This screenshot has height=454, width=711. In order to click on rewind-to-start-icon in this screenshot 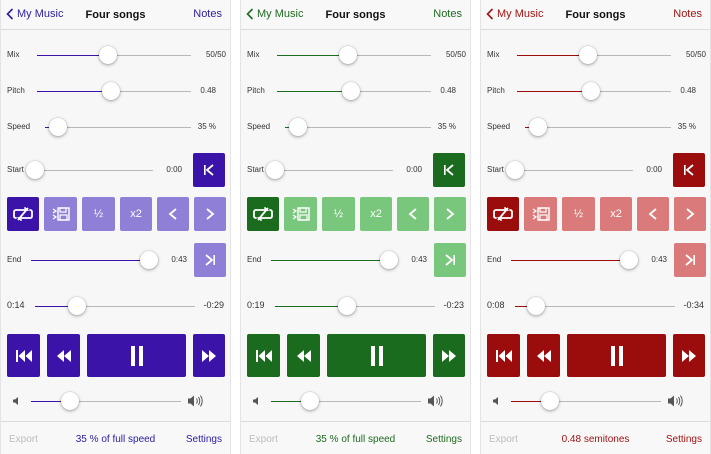, I will do `click(23, 355)`.